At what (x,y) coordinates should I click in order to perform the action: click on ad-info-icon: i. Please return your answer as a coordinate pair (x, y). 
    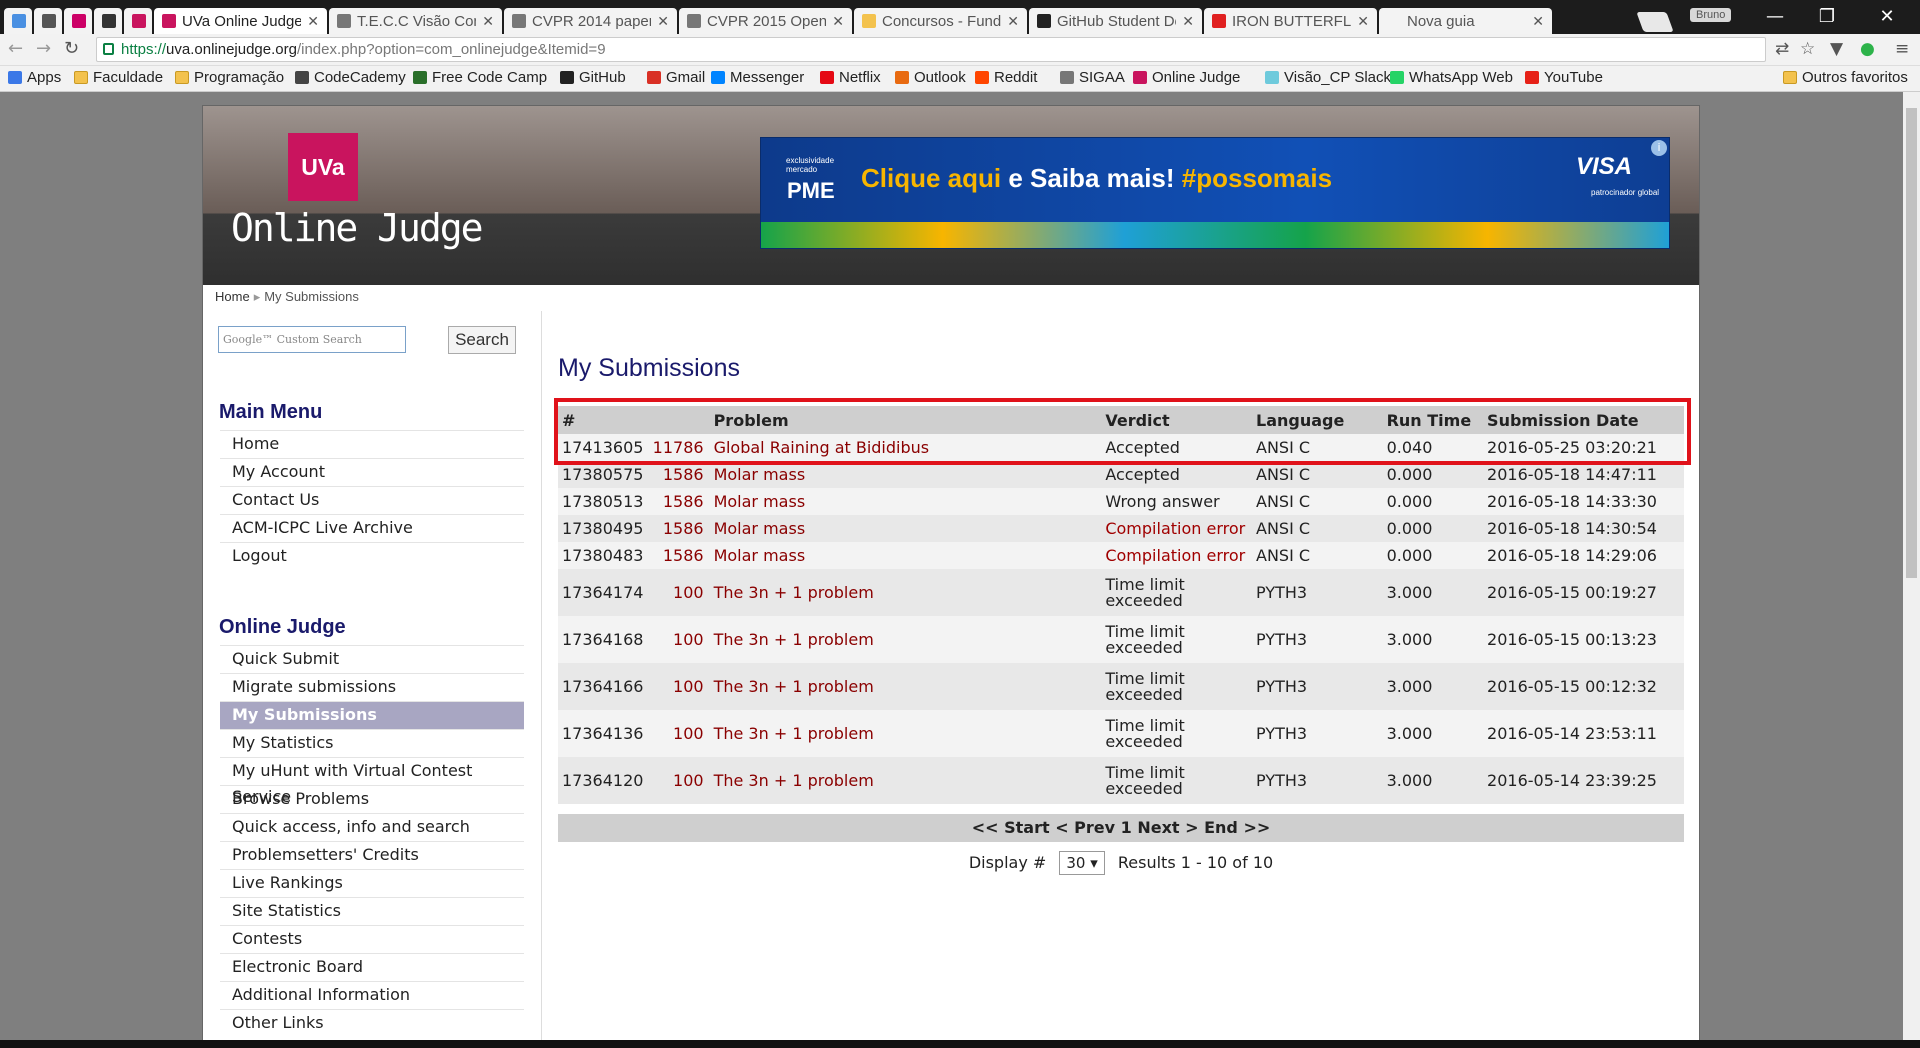
    Looking at the image, I should click on (1659, 148).